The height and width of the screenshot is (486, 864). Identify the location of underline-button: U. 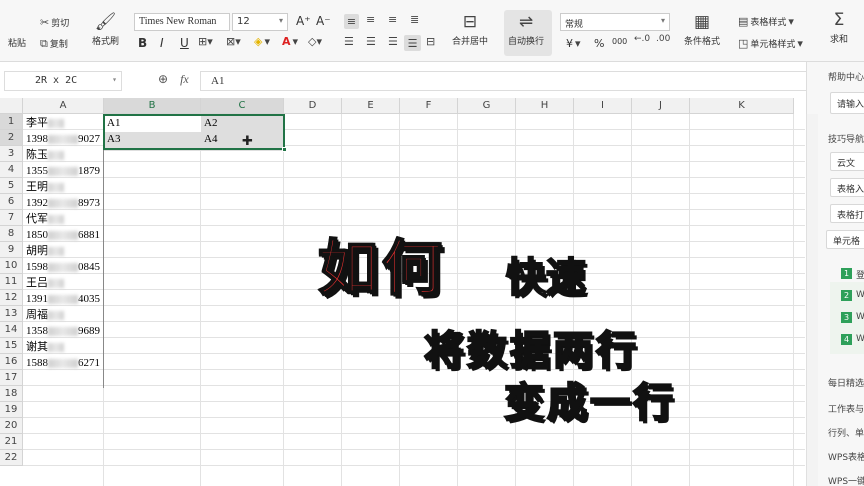
(184, 43).